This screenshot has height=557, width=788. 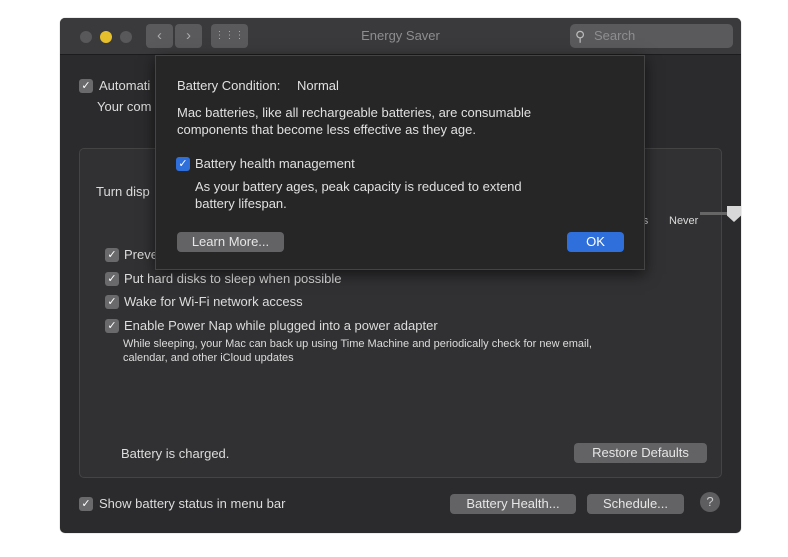 What do you see at coordinates (213, 301) in the screenshot?
I see `option-label: Wake for Wi-Fi network access` at bounding box center [213, 301].